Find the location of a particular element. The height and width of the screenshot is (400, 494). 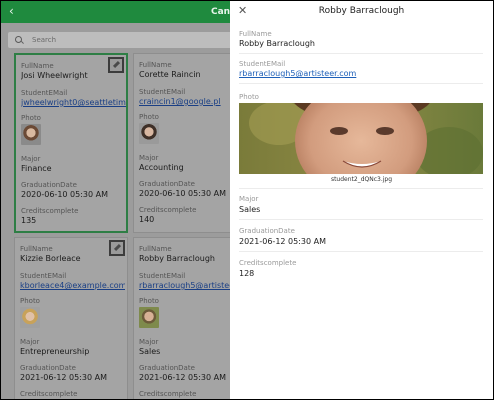

fullname-value: Josi Wheelwright is located at coordinates (54, 75).